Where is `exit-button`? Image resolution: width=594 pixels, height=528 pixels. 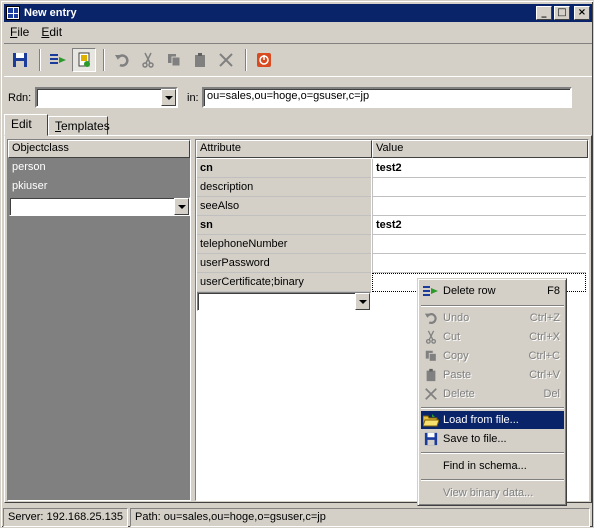
exit-button is located at coordinates (264, 60).